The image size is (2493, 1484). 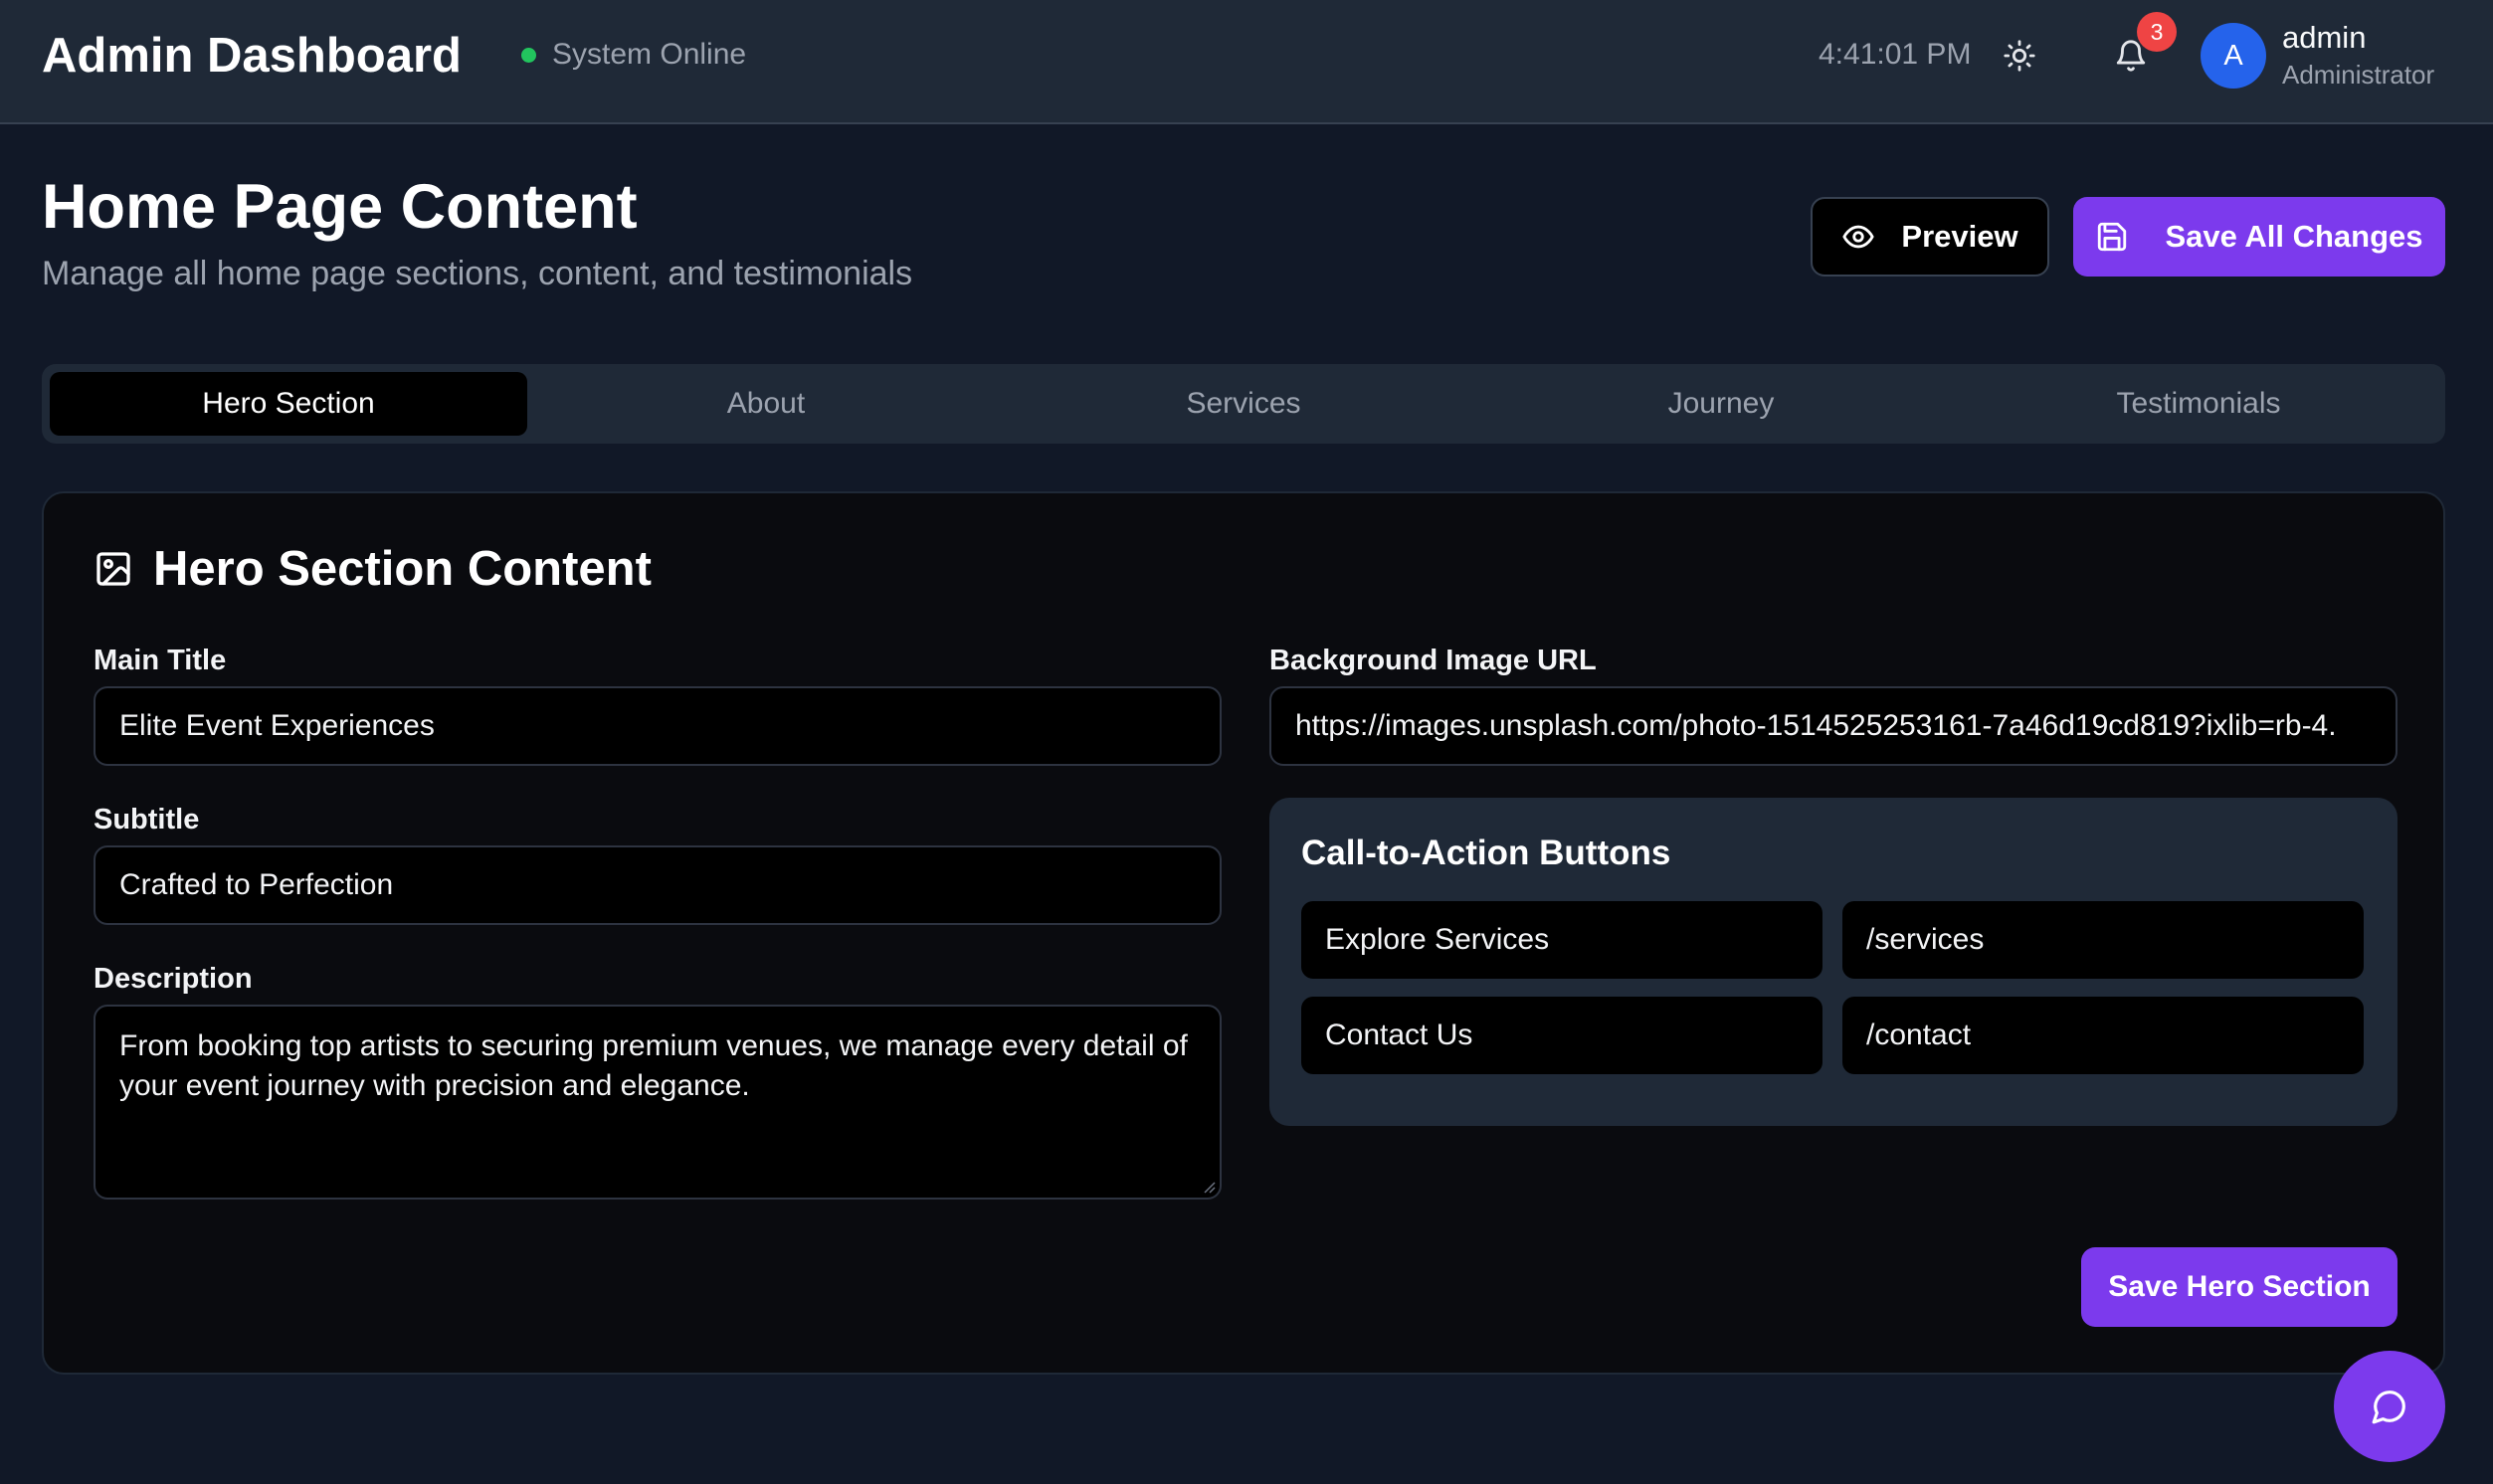 What do you see at coordinates (1433, 661) in the screenshot?
I see `background-image-label: Background Image URL` at bounding box center [1433, 661].